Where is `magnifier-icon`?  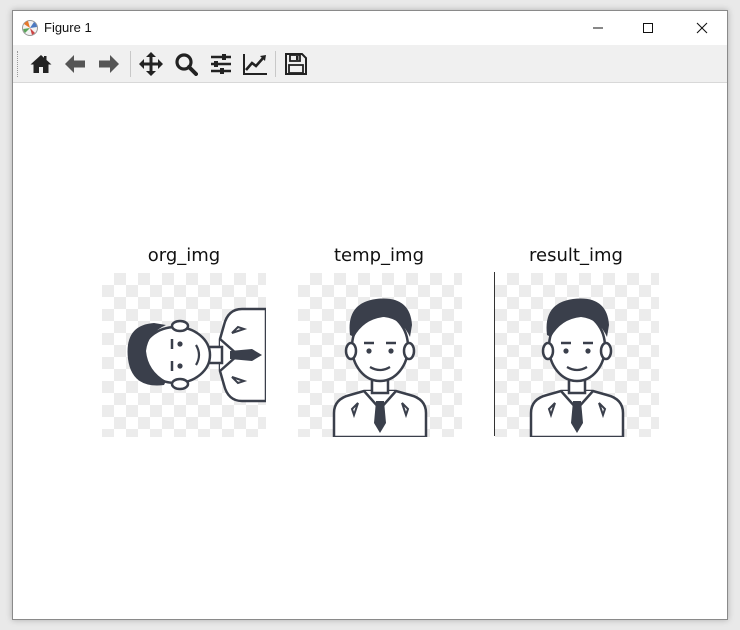 magnifier-icon is located at coordinates (186, 64).